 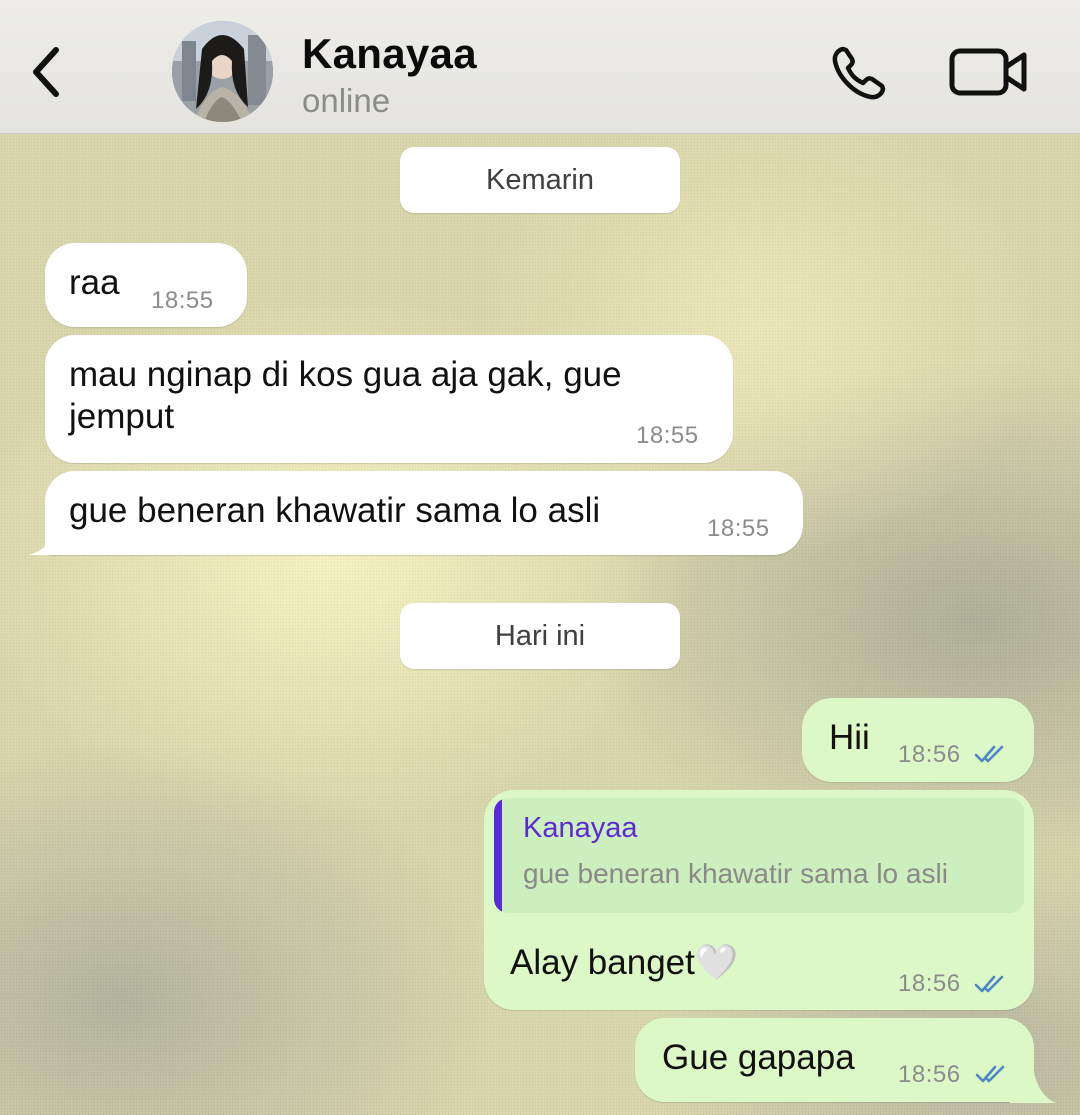 I want to click on reply-sender-name: Kanayaa, so click(x=580, y=828).